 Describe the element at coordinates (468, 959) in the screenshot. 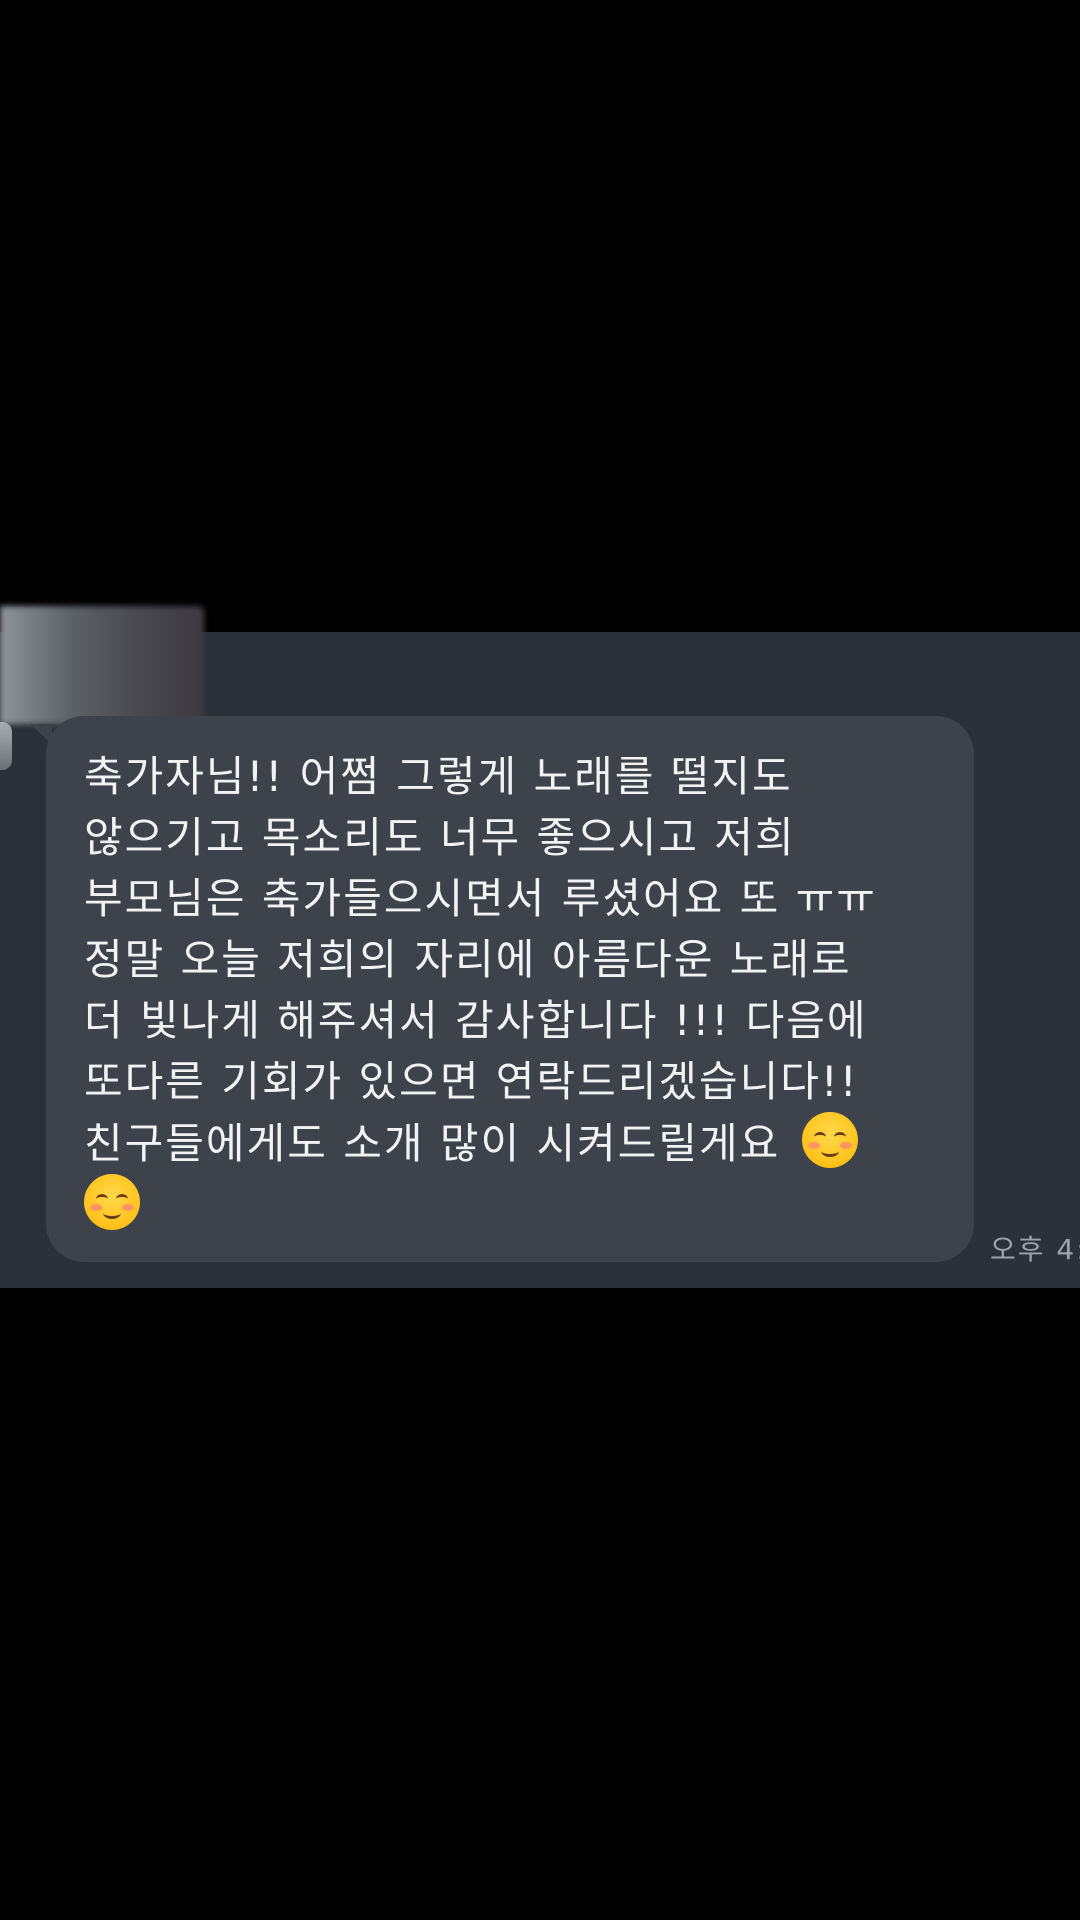

I see `message-line: 정말 오늘 저희의 자리에 아름다운 노래로` at that location.